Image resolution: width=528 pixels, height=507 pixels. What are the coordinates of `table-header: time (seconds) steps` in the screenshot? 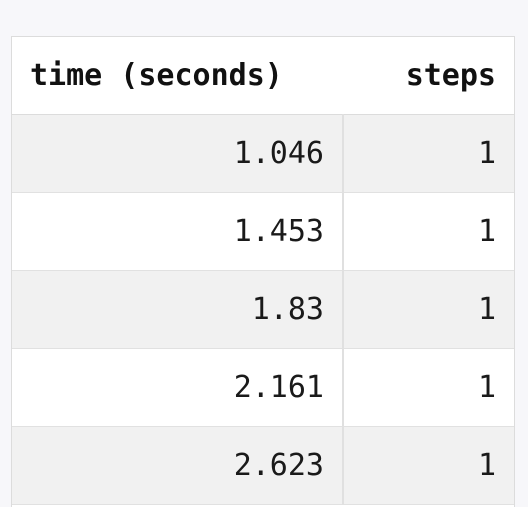 It's located at (263, 76).